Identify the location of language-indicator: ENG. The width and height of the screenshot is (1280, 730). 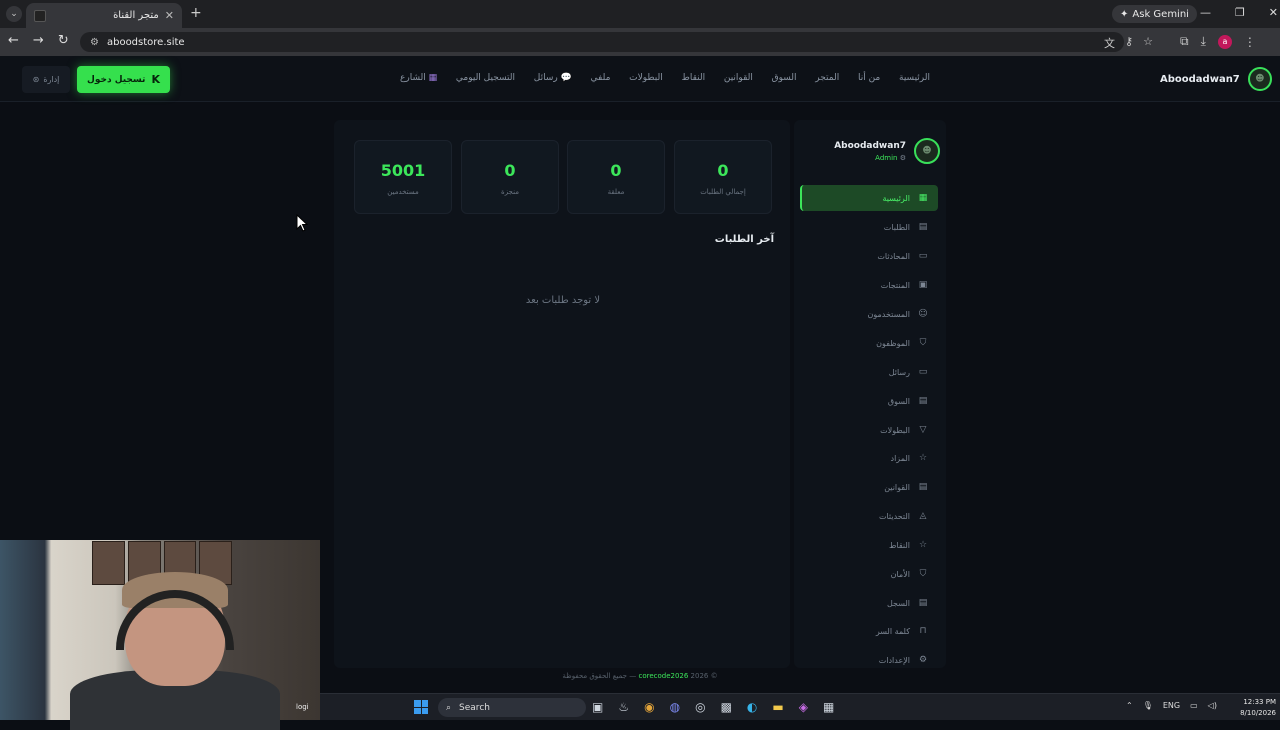
(1171, 705).